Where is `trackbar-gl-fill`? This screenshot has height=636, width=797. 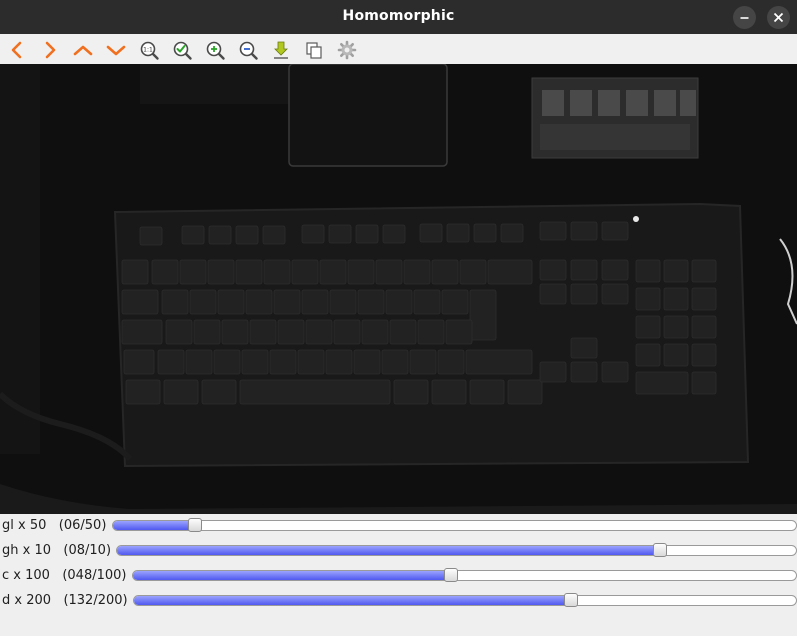 trackbar-gl-fill is located at coordinates (154, 525).